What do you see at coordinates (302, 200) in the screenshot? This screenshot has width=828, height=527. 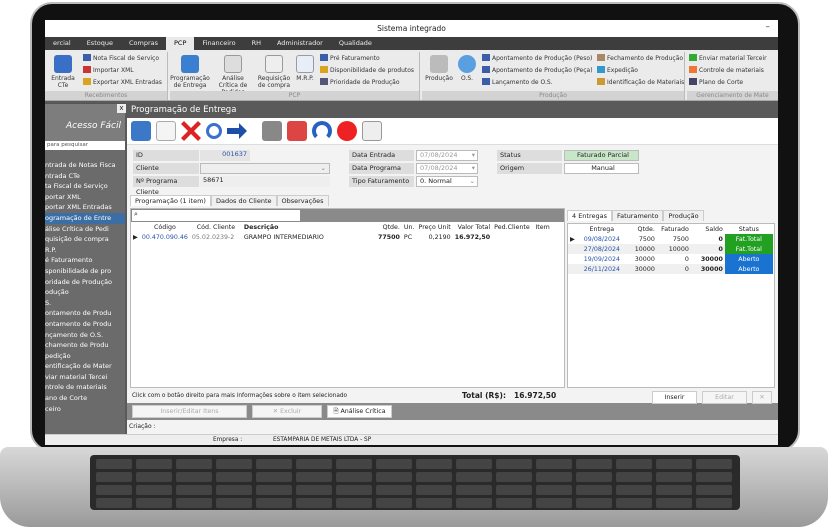 I see `tab: Observações` at bounding box center [302, 200].